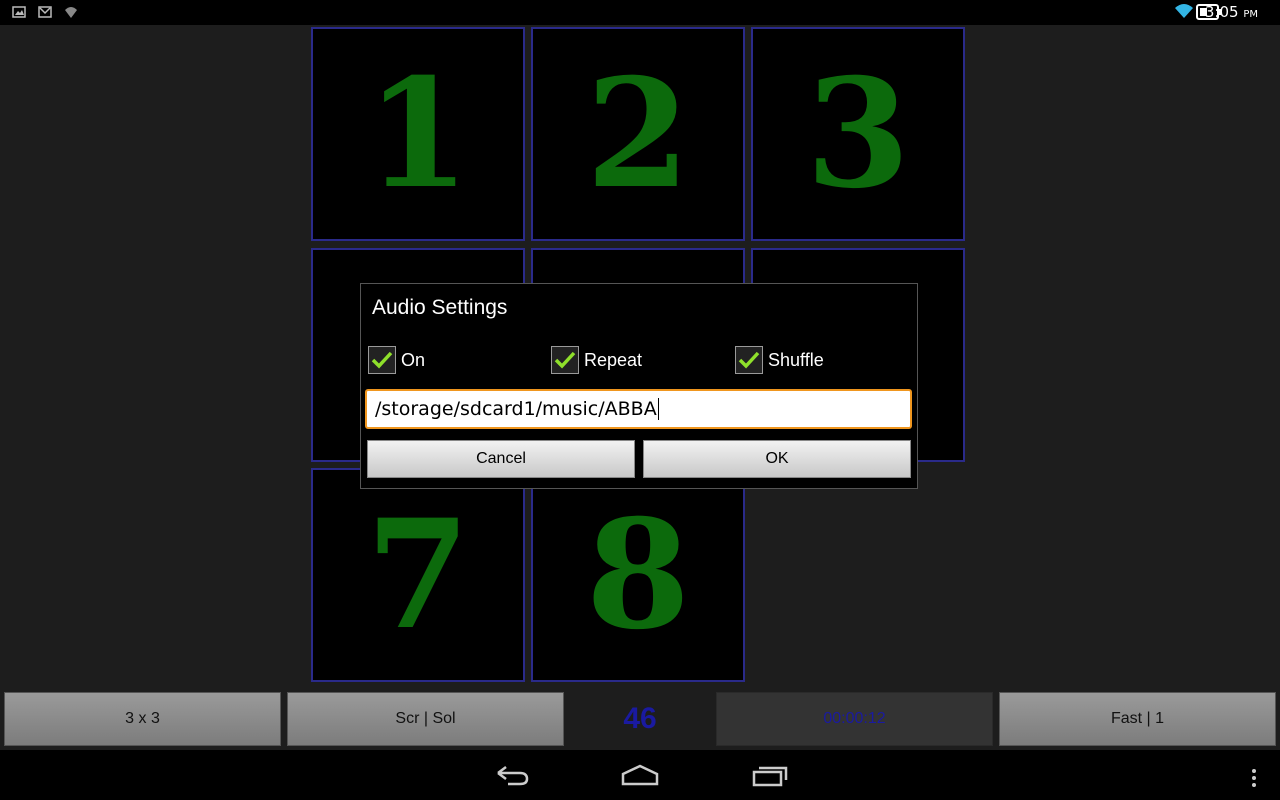  What do you see at coordinates (45, 12) in the screenshot?
I see `gmail-icon` at bounding box center [45, 12].